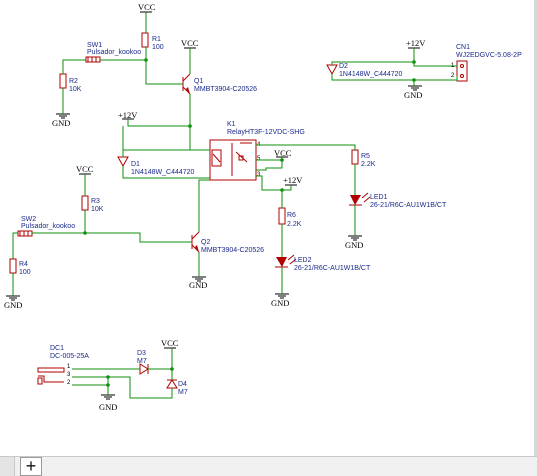 This screenshot has width=537, height=476. Describe the element at coordinates (63, 365) in the screenshot. I see `dc-jack-dc1: DC1 DC-005-25A 1 3 2` at that location.